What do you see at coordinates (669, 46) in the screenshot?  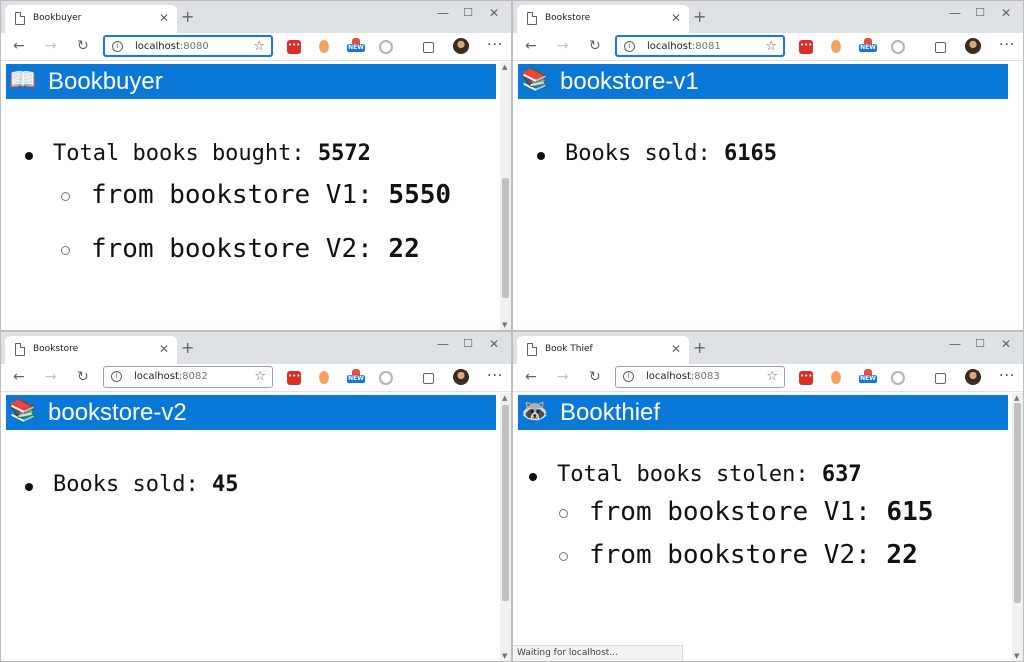 I see `url-host: localhost` at bounding box center [669, 46].